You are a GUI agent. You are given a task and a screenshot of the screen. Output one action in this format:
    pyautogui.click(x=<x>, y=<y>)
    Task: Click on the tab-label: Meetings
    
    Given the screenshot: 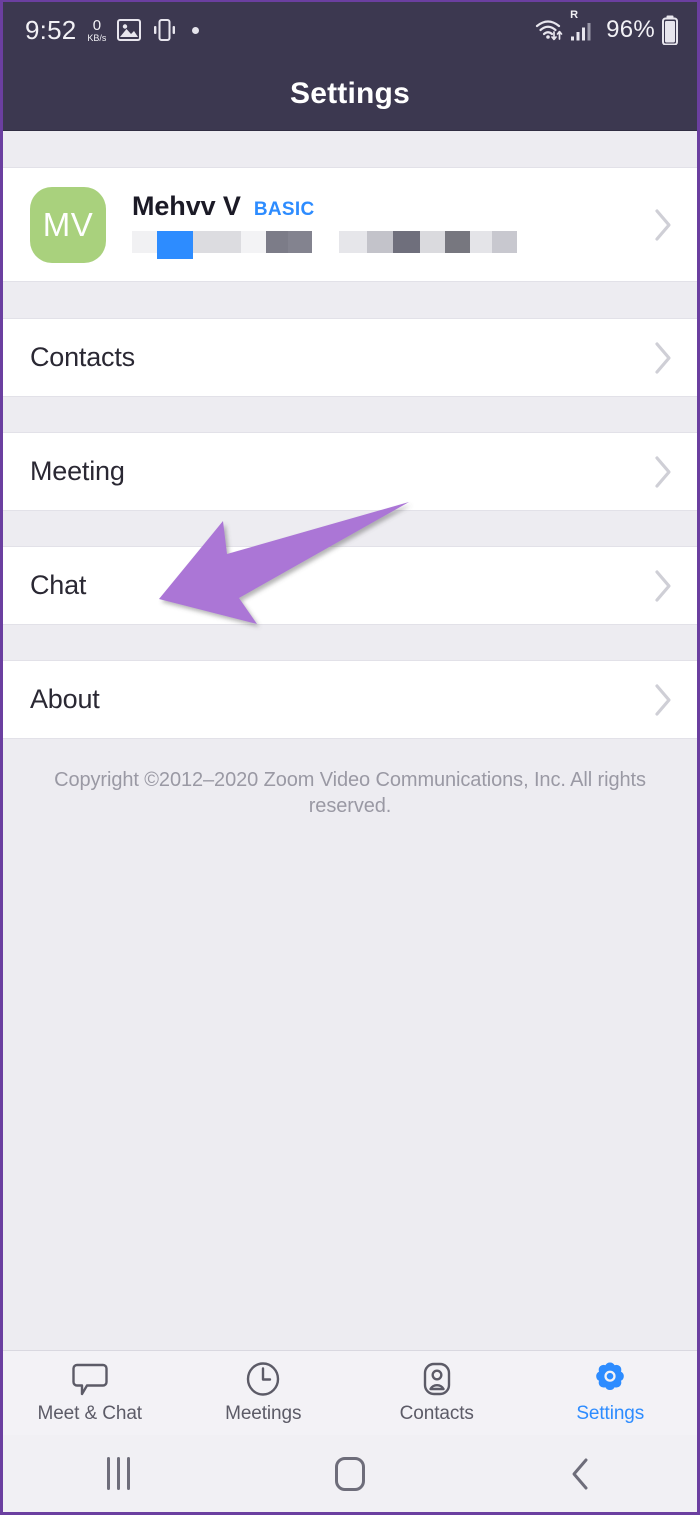 What is the action you would take?
    pyautogui.click(x=263, y=1413)
    